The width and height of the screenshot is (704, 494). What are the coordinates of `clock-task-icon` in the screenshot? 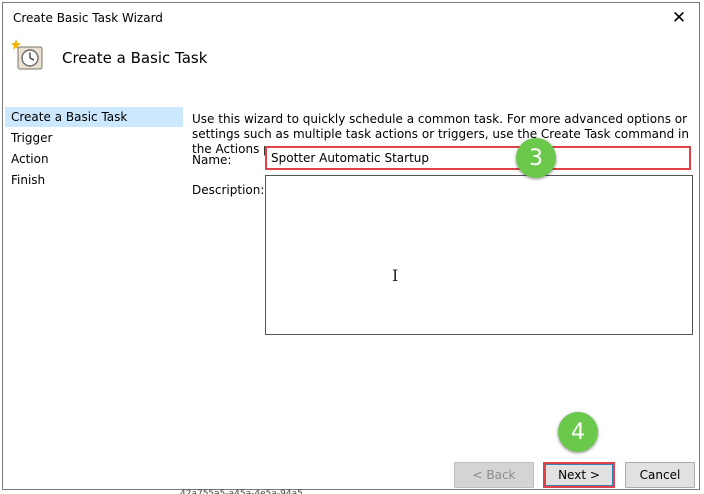 It's located at (27, 54).